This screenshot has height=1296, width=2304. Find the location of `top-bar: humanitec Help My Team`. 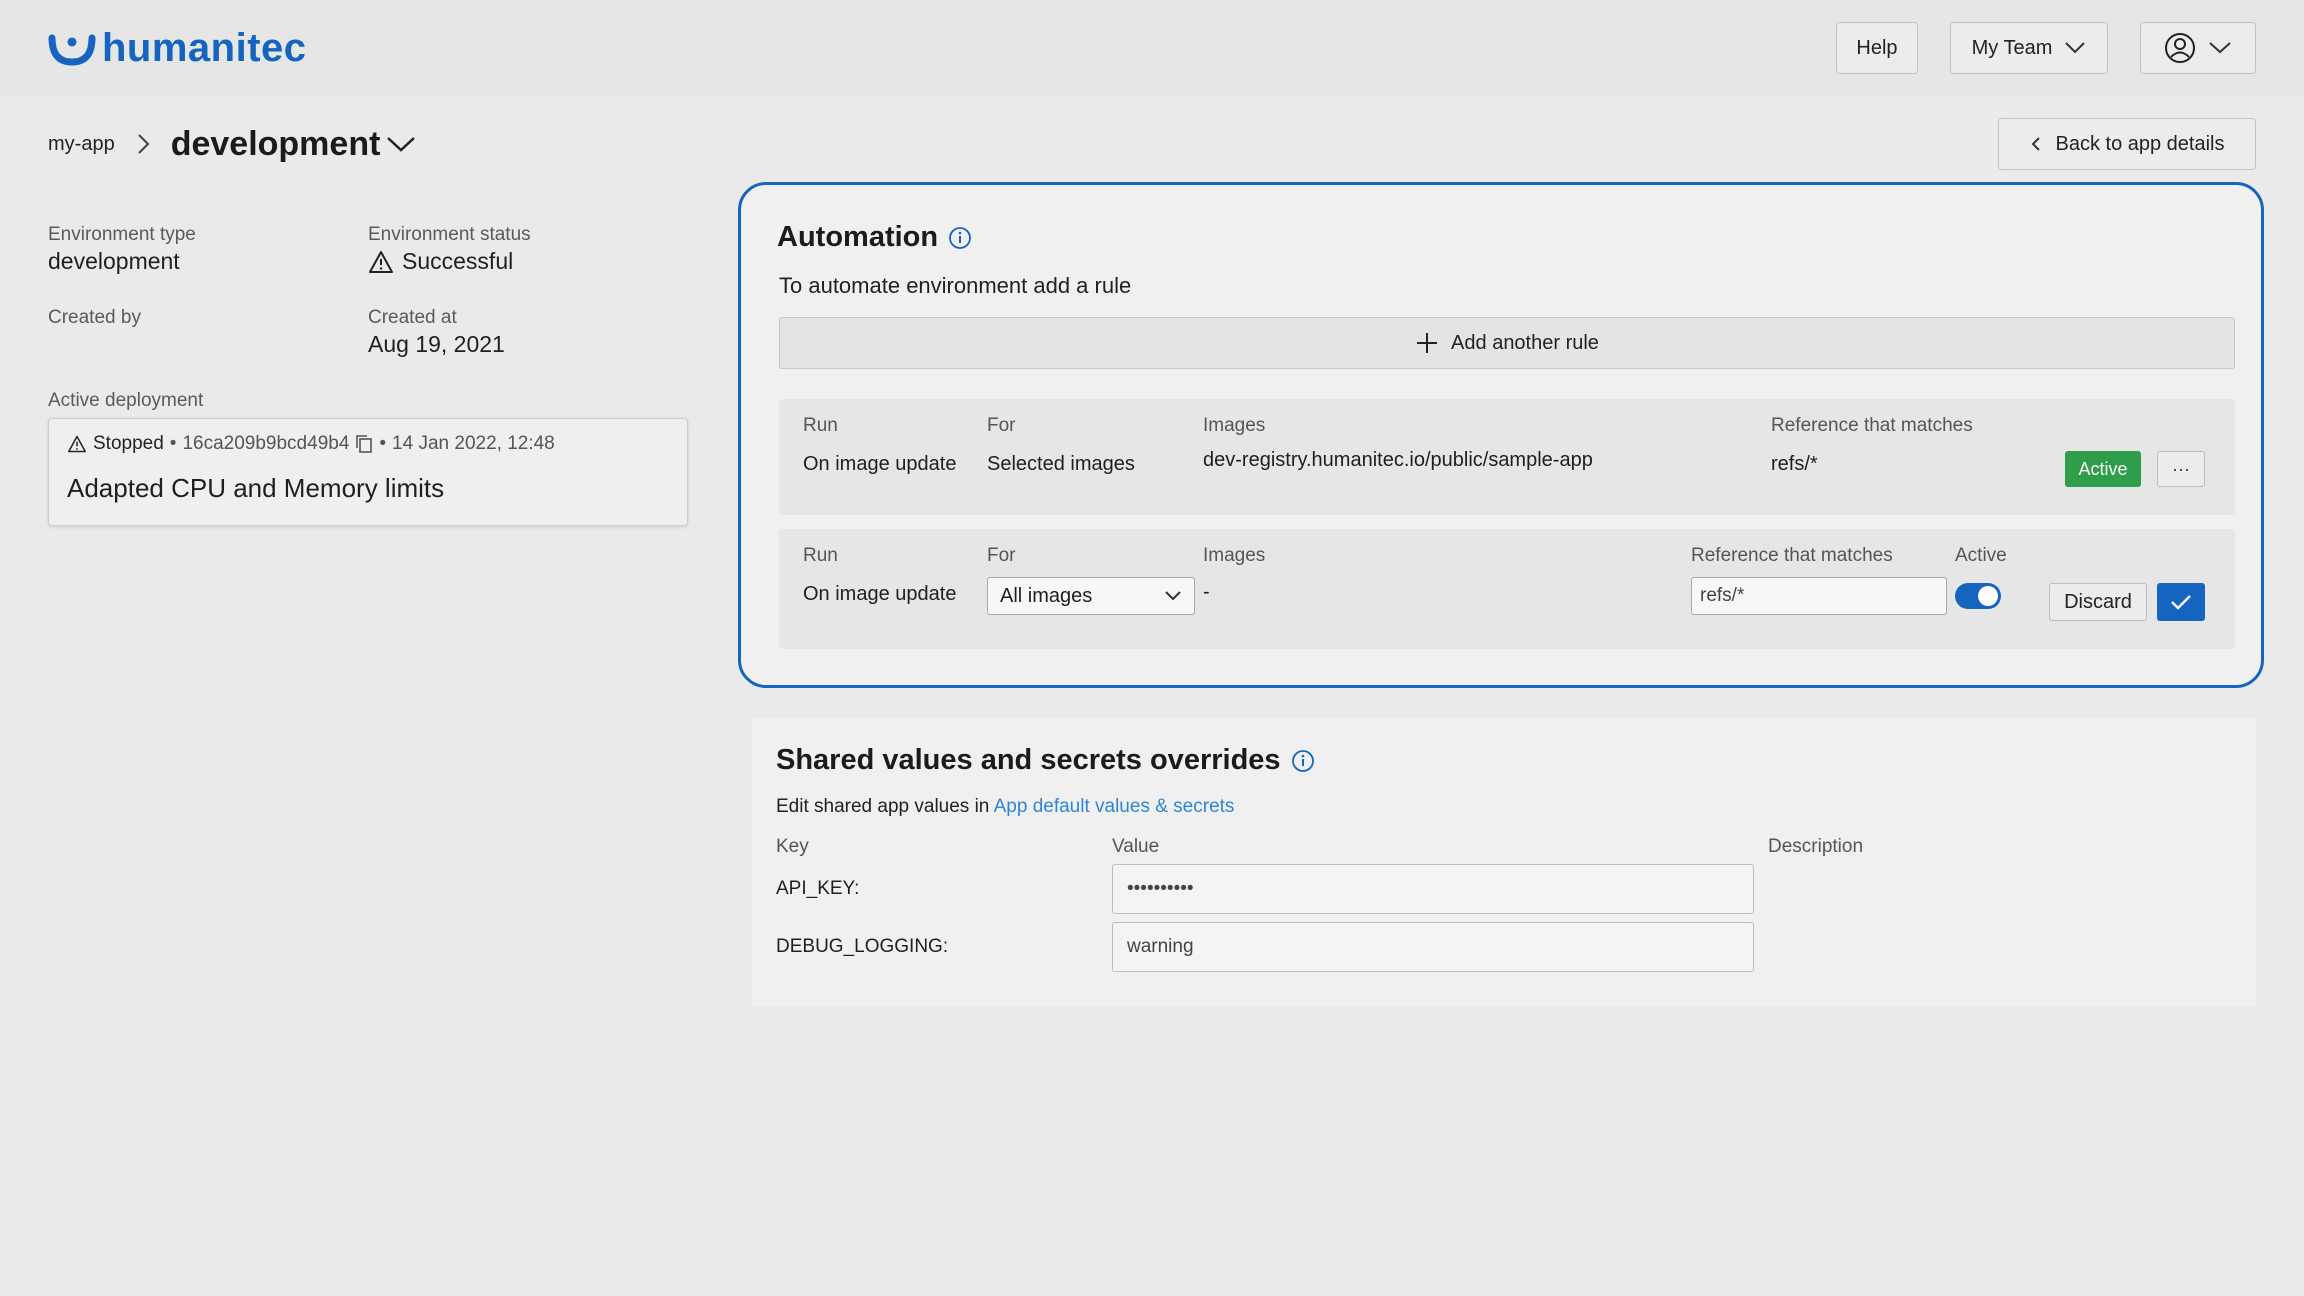

top-bar: humanitec Help My Team is located at coordinates (1152, 48).